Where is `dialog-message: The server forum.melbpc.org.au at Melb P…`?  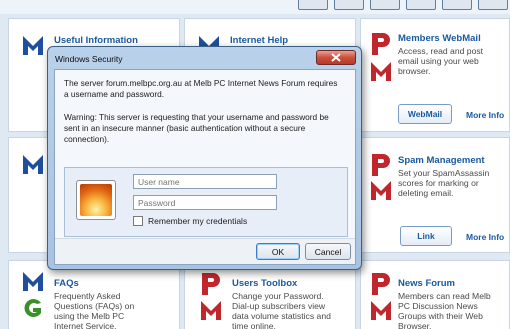 dialog-message: The server forum.melbpc.org.au at Melb P… is located at coordinates (201, 88).